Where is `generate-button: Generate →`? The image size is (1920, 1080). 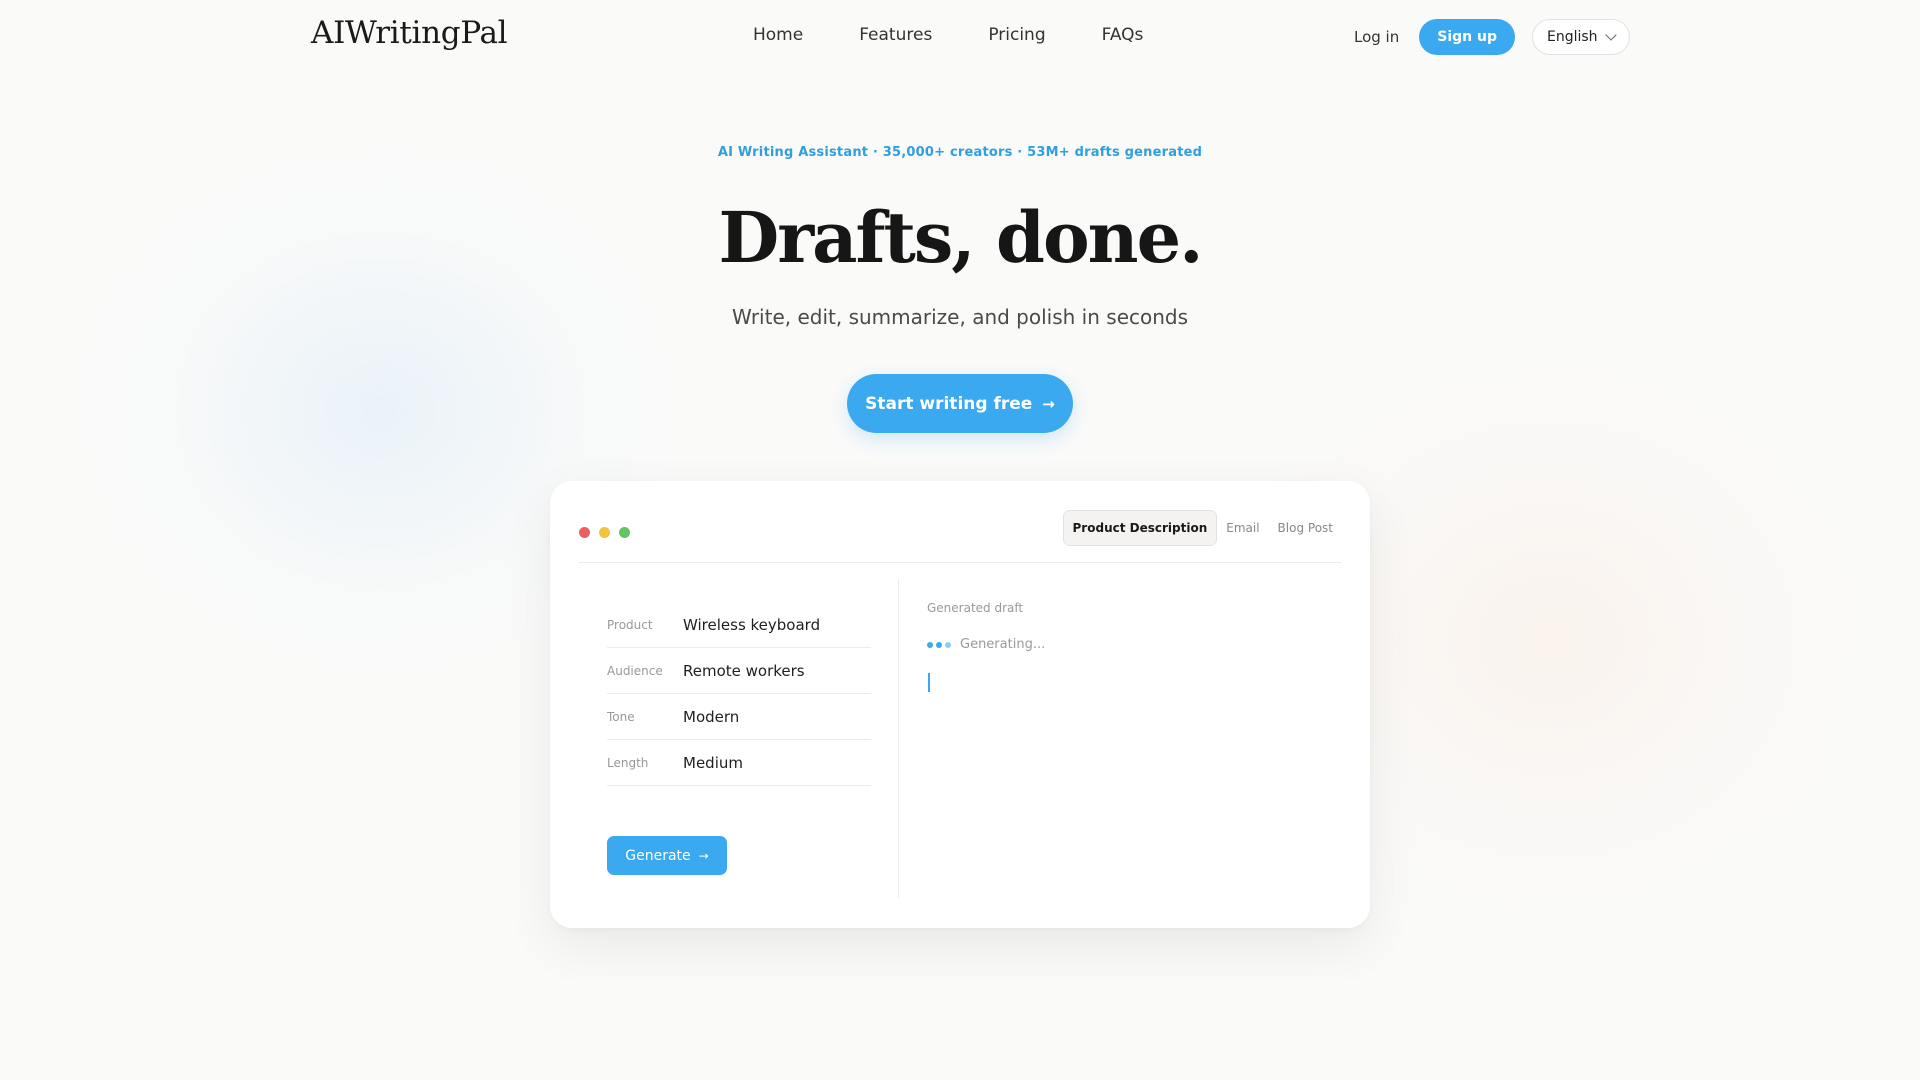 generate-button: Generate → is located at coordinates (667, 855).